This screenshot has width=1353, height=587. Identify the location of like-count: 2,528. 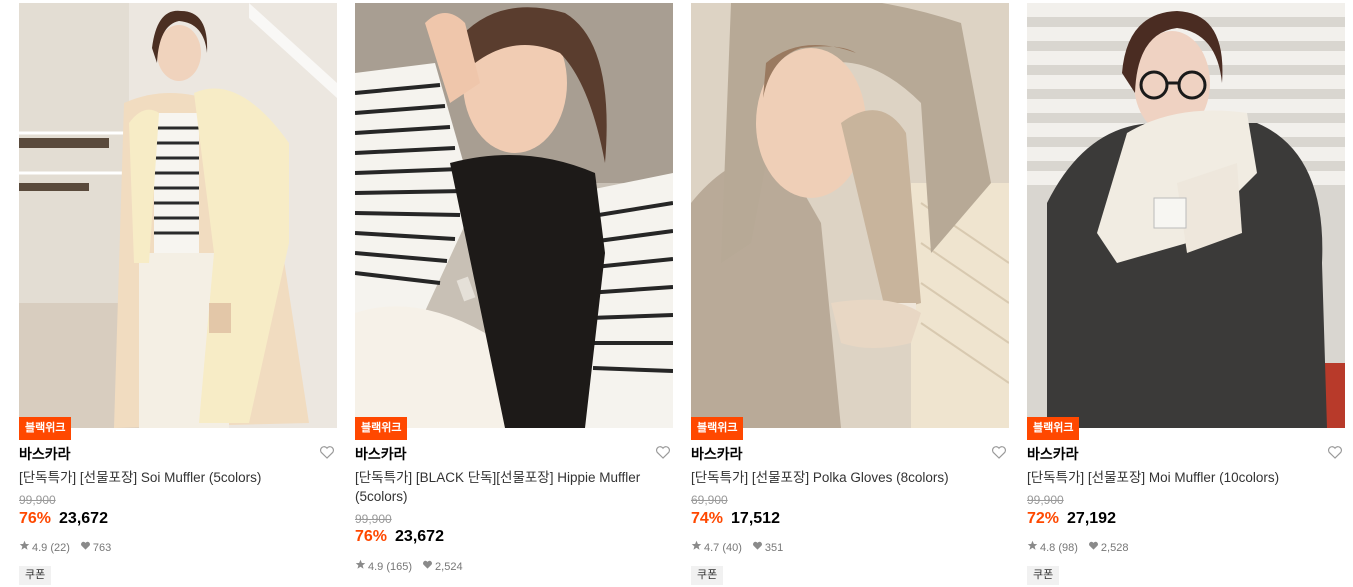
(1114, 548).